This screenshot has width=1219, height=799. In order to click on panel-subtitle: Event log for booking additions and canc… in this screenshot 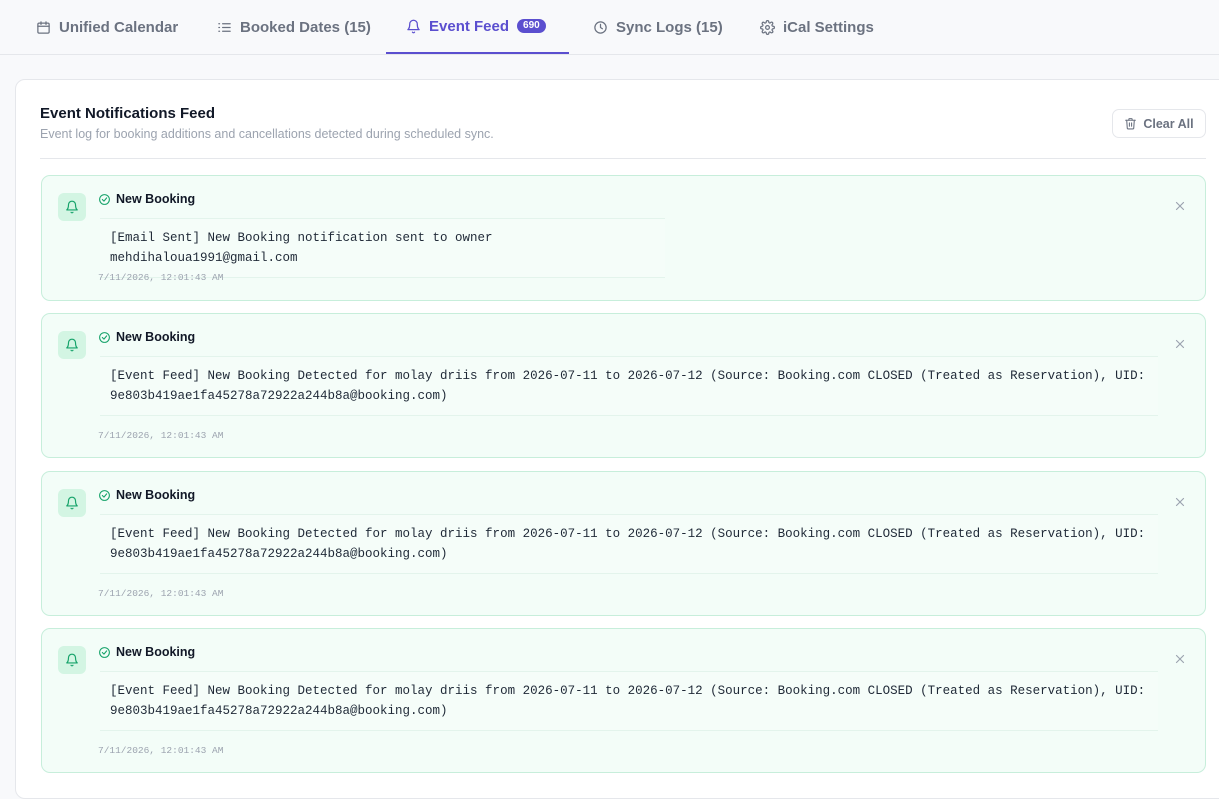, I will do `click(267, 134)`.